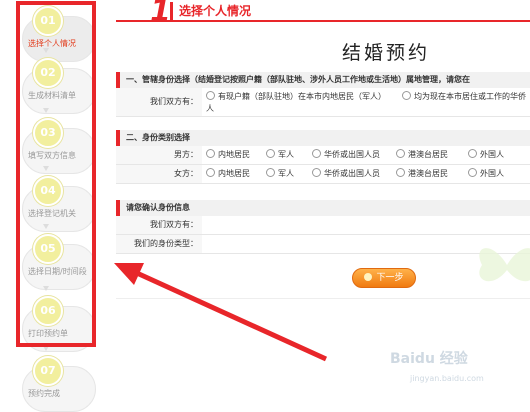 This screenshot has width=530, height=412. Describe the element at coordinates (470, 96) in the screenshot. I see `option-label: 均为现在本市居住或工作的华侨` at that location.